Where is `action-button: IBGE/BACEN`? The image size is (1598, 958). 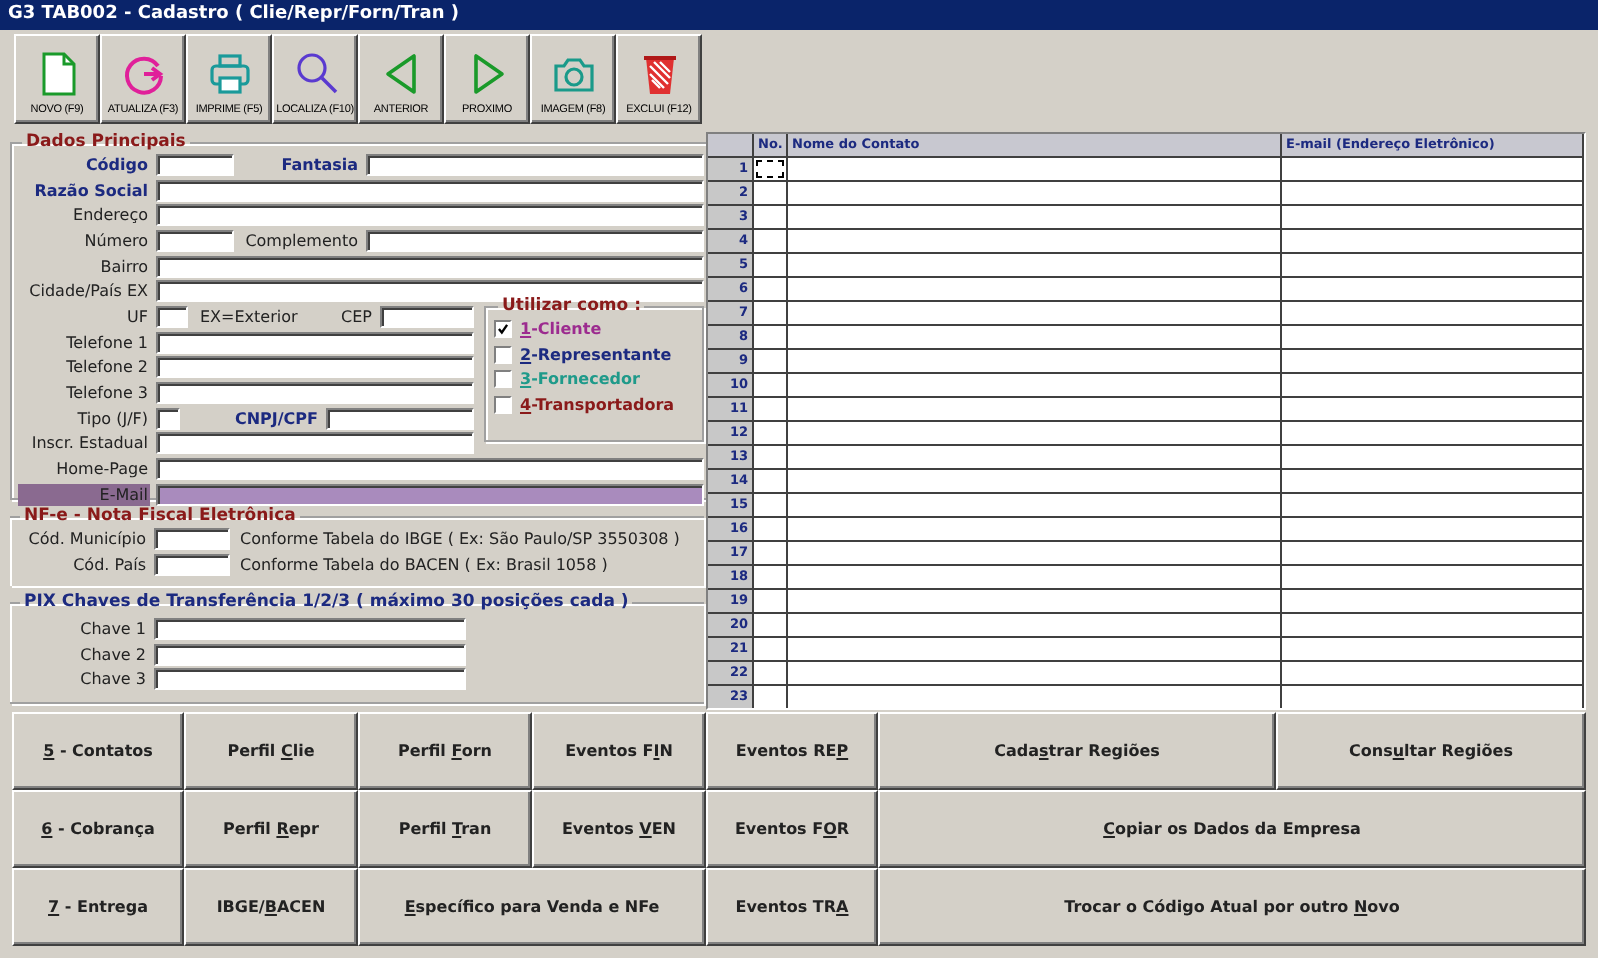
action-button: IBGE/BACEN is located at coordinates (271, 907).